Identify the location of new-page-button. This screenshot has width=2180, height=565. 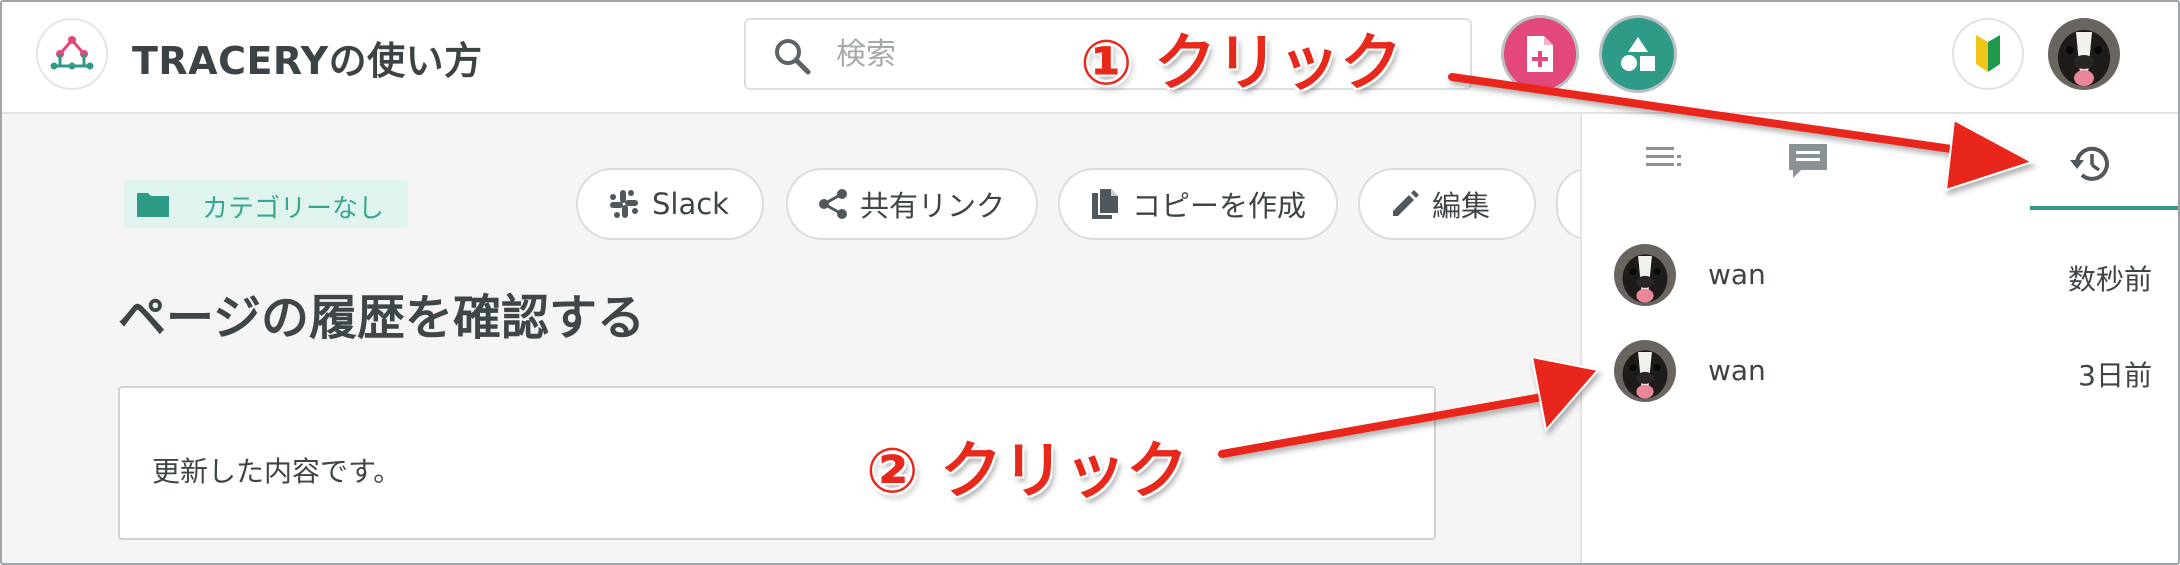
(1540, 54).